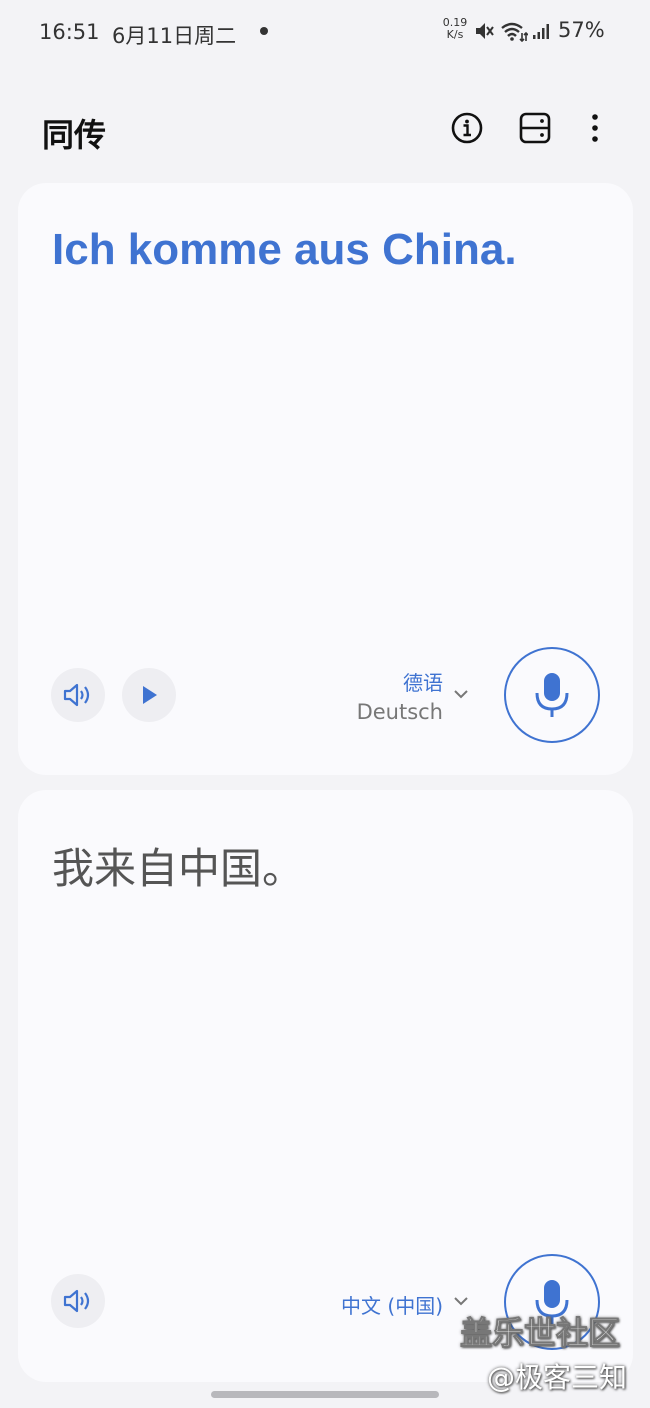  I want to click on split-view-icon, so click(535, 128).